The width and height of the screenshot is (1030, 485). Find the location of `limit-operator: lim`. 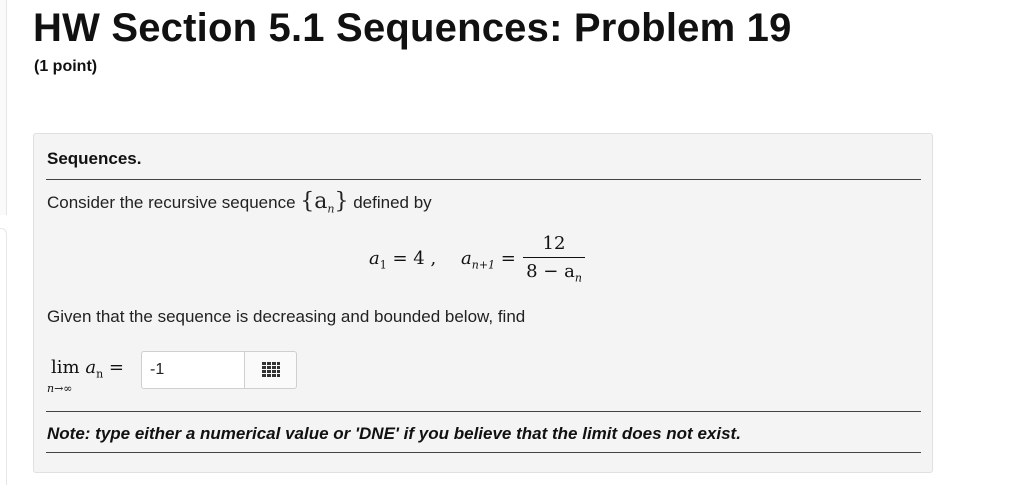

limit-operator: lim is located at coordinates (65, 367).